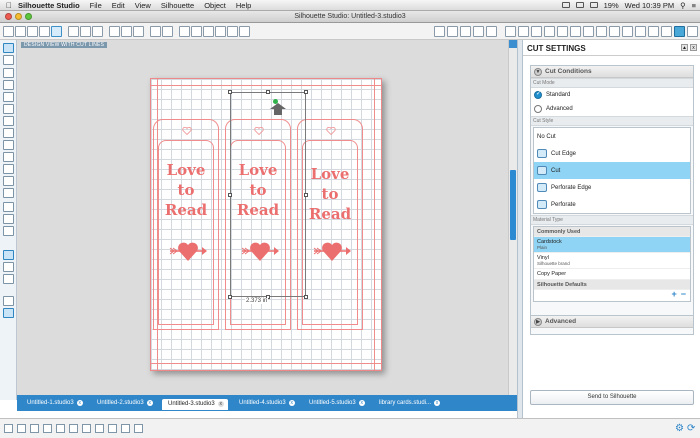  I want to click on send-to-silhouette-button: Send to Silhouette, so click(612, 397).